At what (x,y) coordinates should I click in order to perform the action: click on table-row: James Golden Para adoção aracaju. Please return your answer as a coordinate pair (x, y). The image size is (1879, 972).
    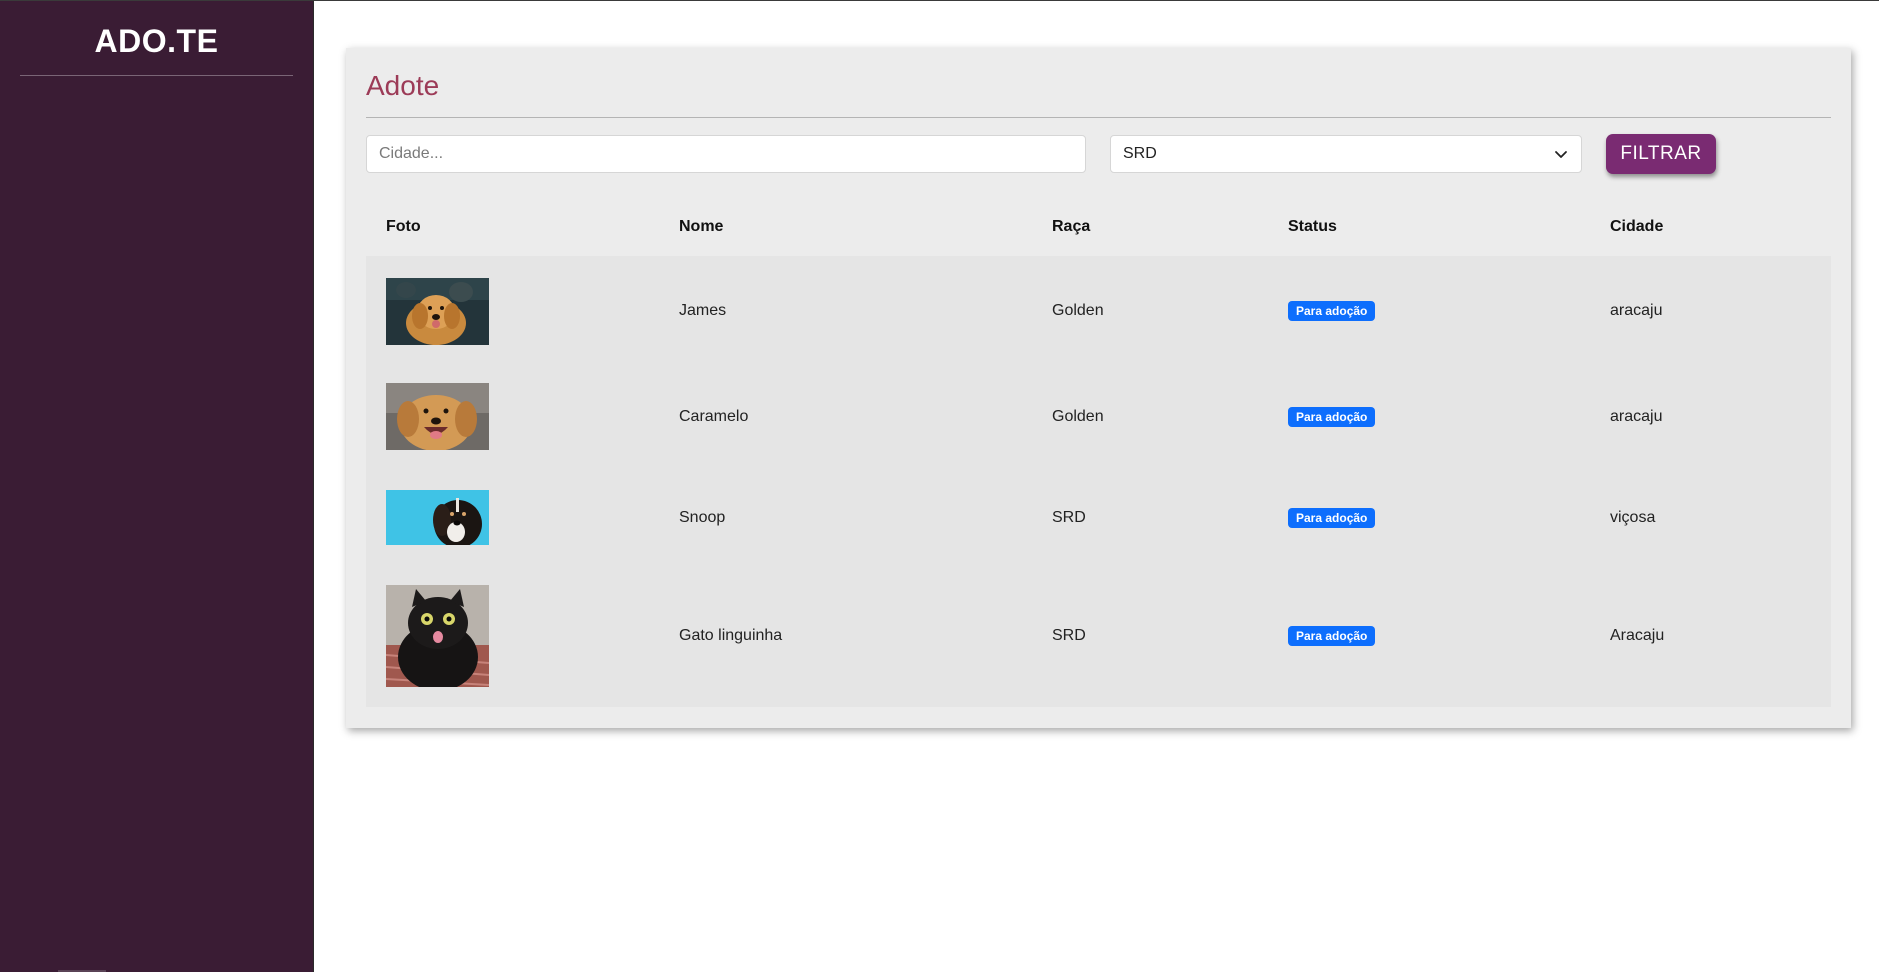
    Looking at the image, I should click on (1098, 309).